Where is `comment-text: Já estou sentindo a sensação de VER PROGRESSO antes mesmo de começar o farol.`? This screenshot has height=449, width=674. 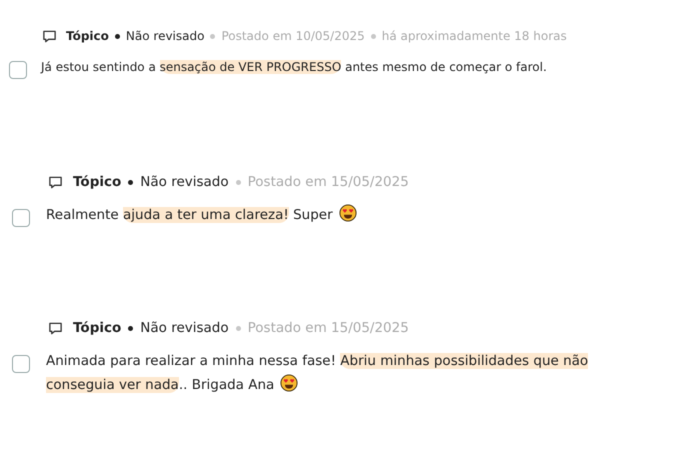
comment-text: Já estou sentindo a sensação de VER PROGRESSO antes mesmo de começar o farol. is located at coordinates (294, 67).